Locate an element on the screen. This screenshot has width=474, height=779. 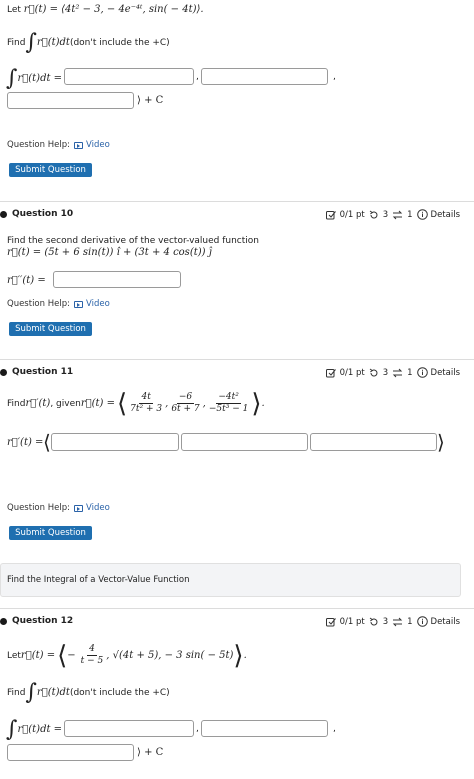
q12-comma-1: , is located at coordinates (197, 729).